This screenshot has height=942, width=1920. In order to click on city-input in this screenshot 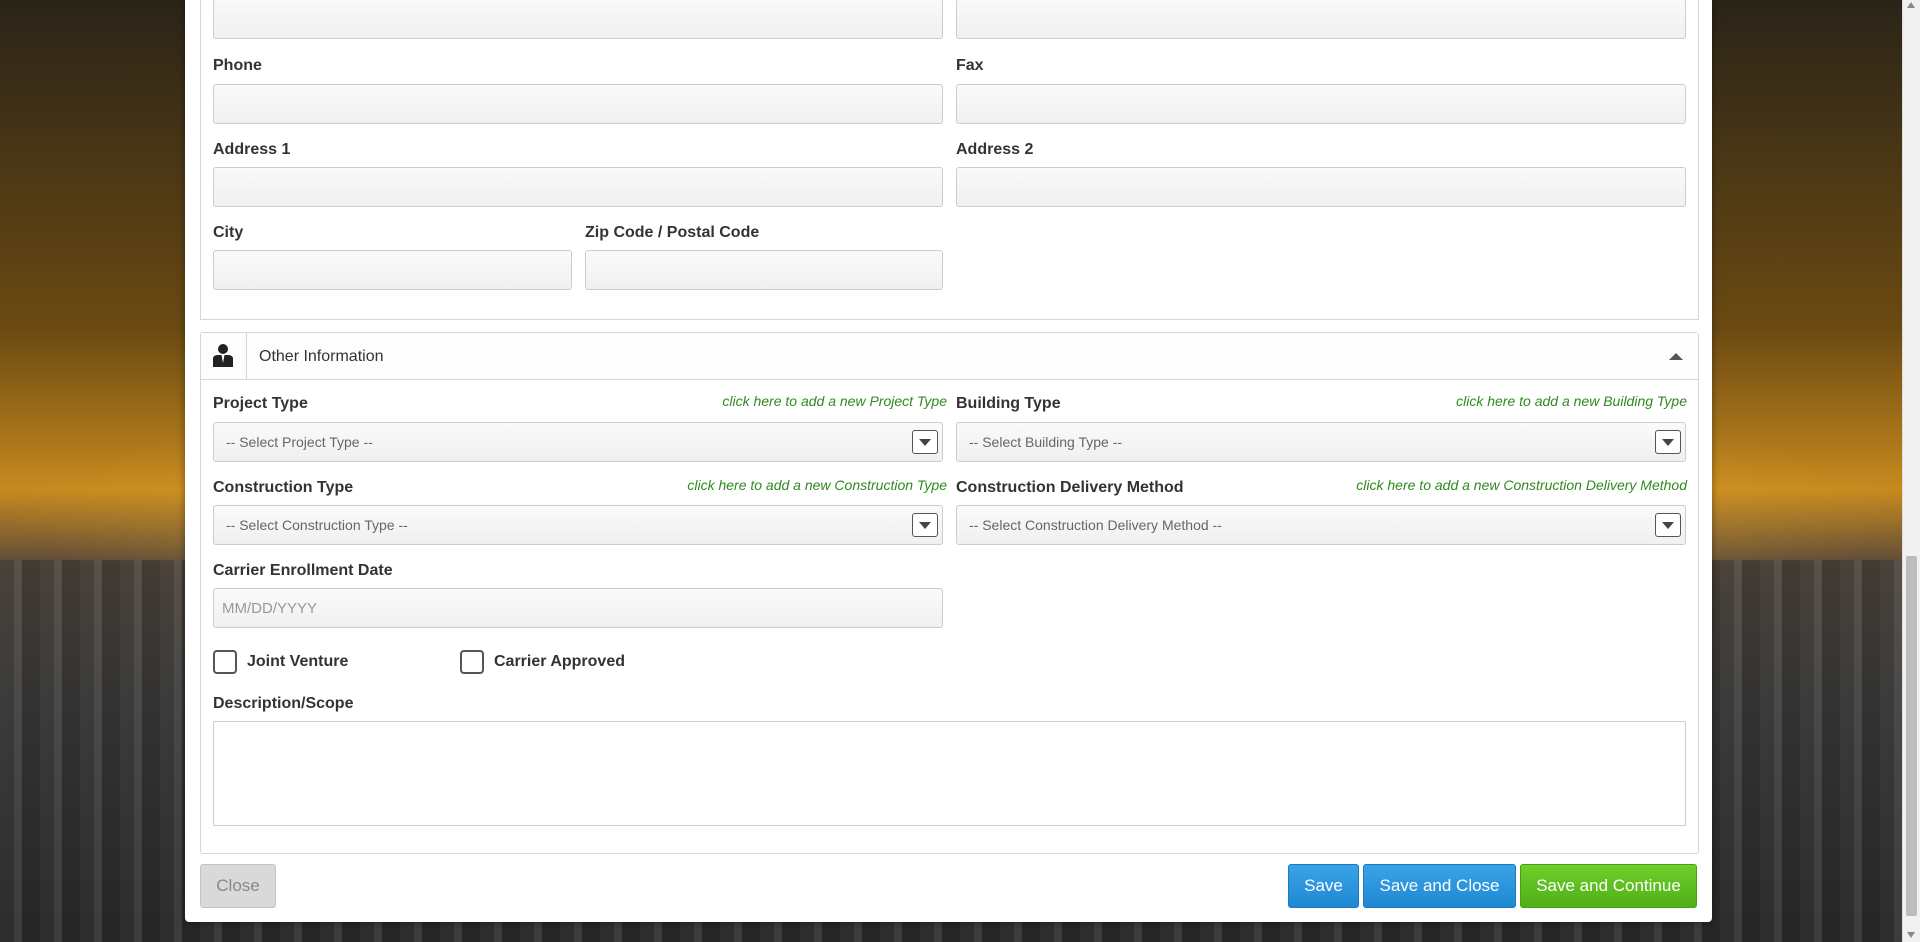, I will do `click(392, 270)`.